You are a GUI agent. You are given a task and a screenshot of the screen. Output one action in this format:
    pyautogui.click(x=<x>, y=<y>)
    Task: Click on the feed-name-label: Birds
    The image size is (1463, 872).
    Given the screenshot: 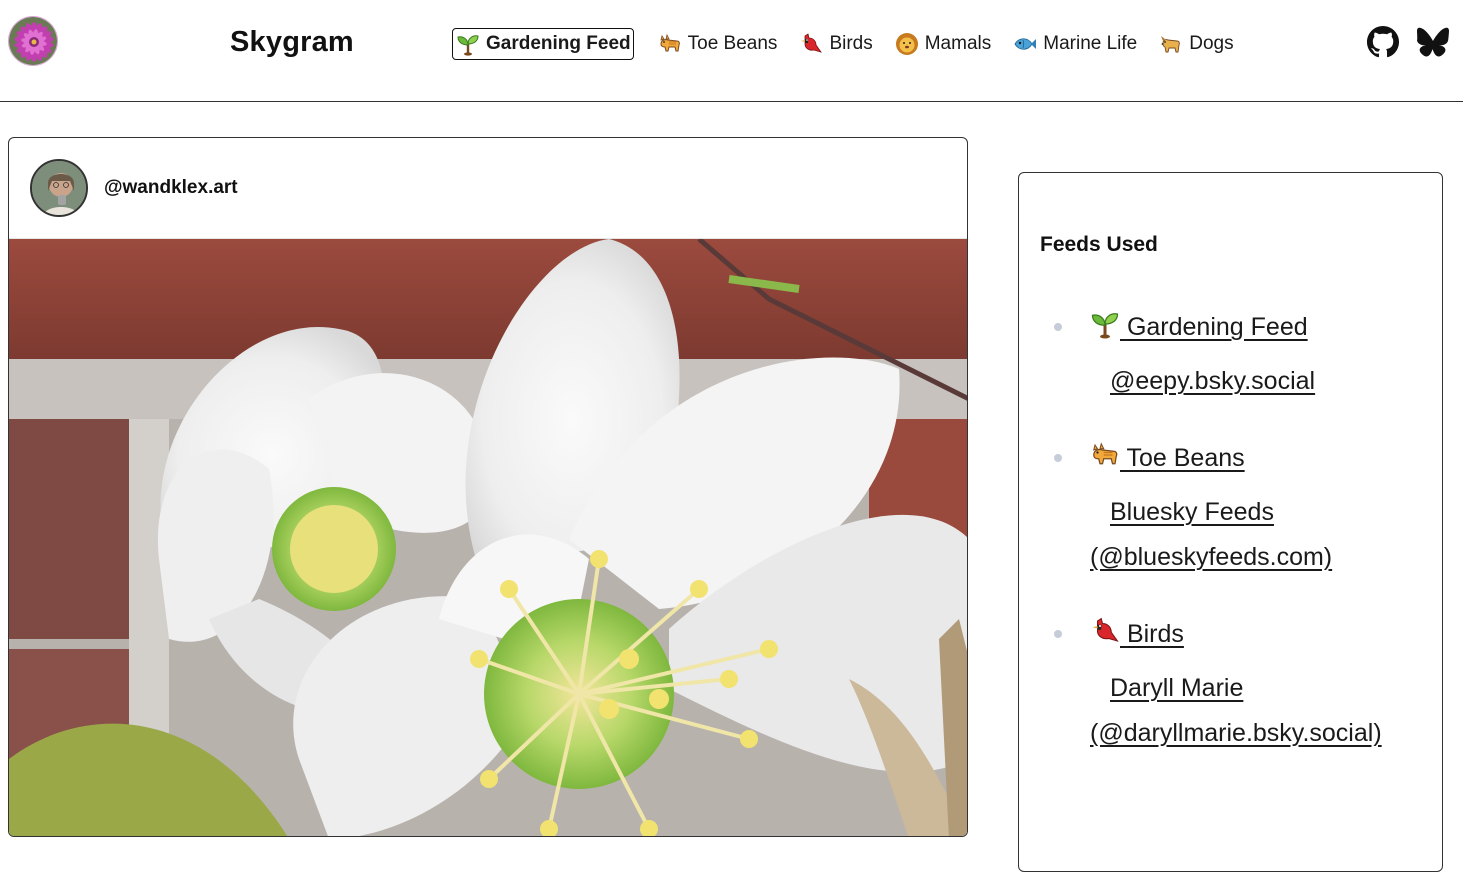 What is the action you would take?
    pyautogui.click(x=1155, y=634)
    